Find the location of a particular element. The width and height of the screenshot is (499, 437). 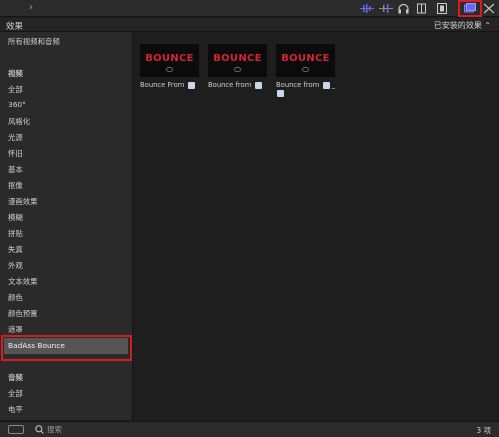

sidebar-item-text-effects: 文本效果 is located at coordinates (23, 281).